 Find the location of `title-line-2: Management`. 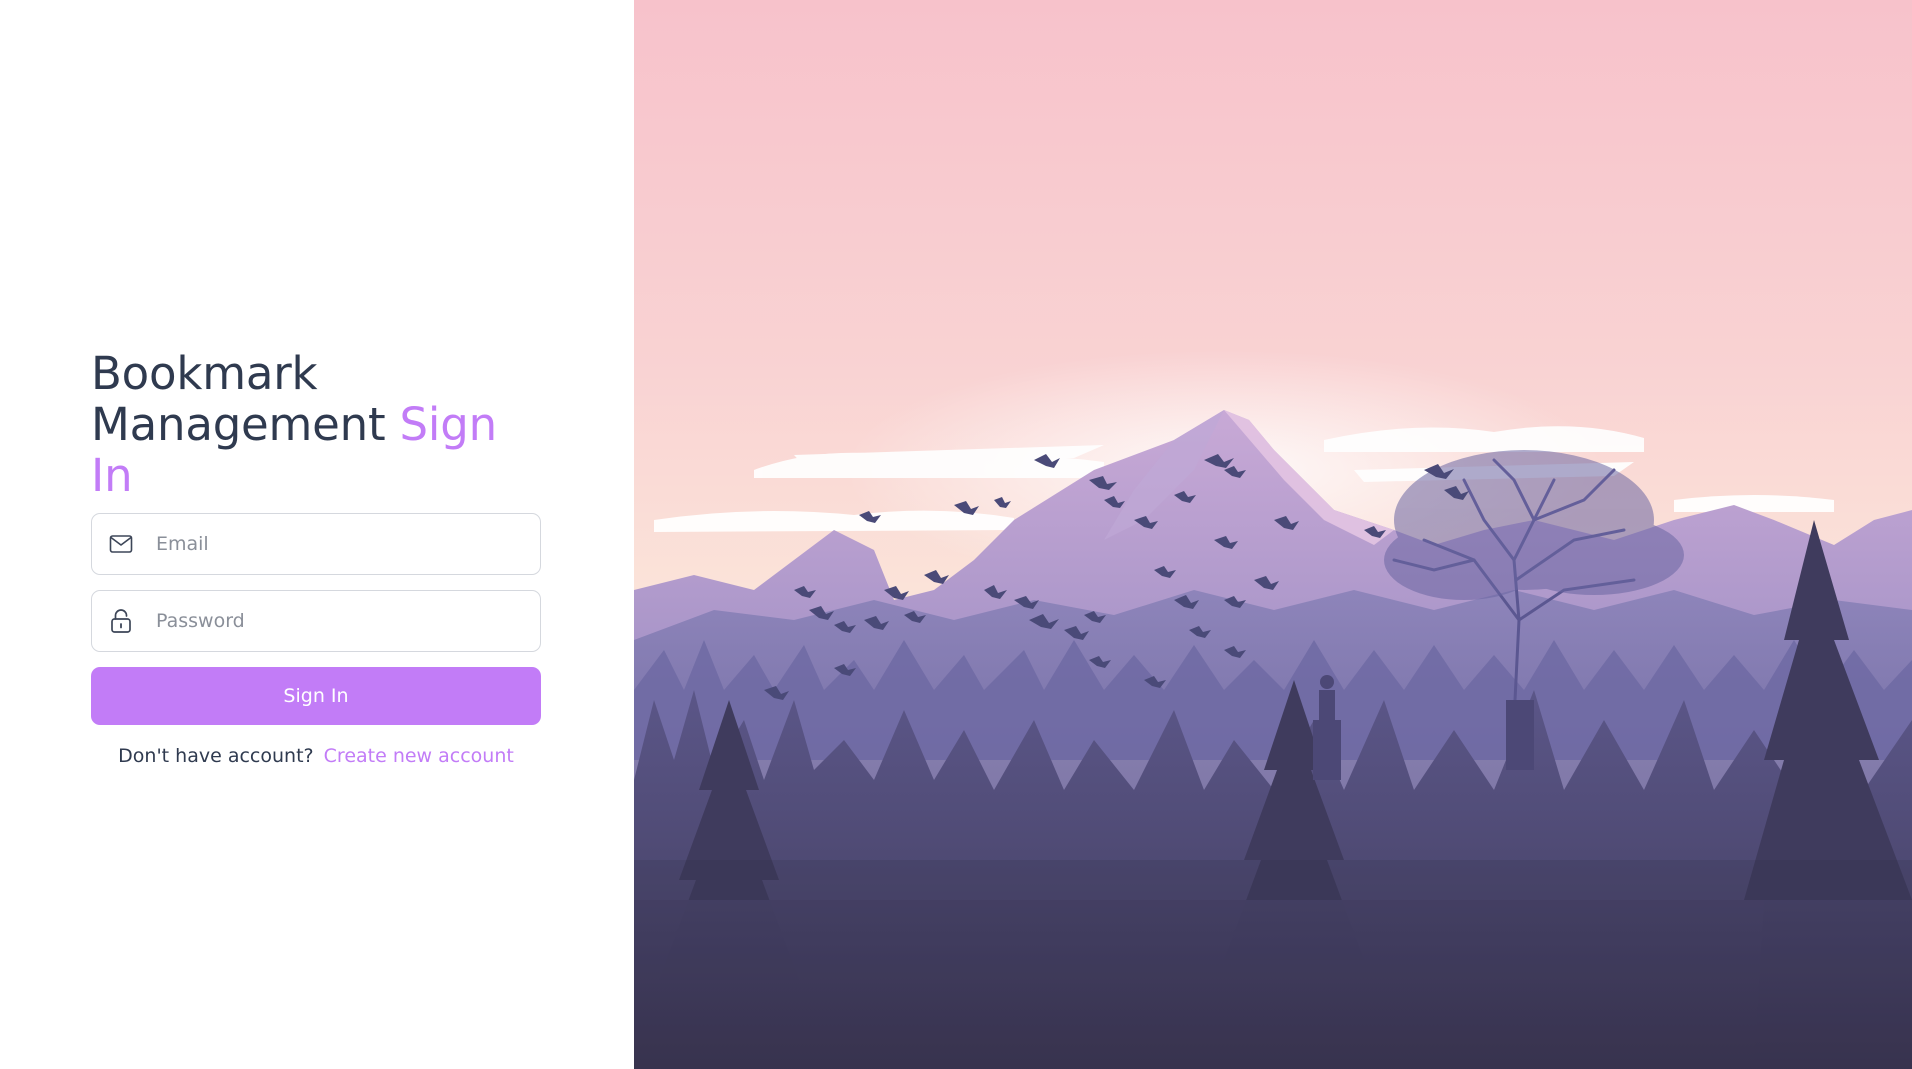

title-line-2: Management is located at coordinates (238, 424).